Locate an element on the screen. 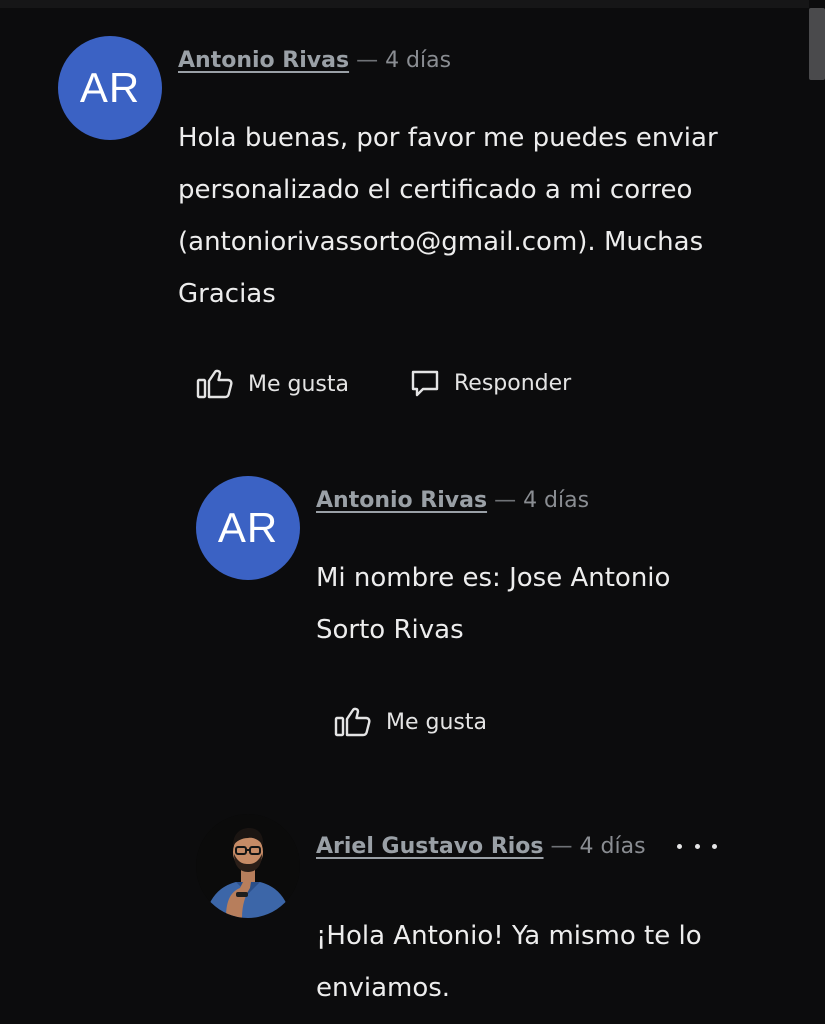 The width and height of the screenshot is (825, 1024). more-horizontal-icon is located at coordinates (697, 846).